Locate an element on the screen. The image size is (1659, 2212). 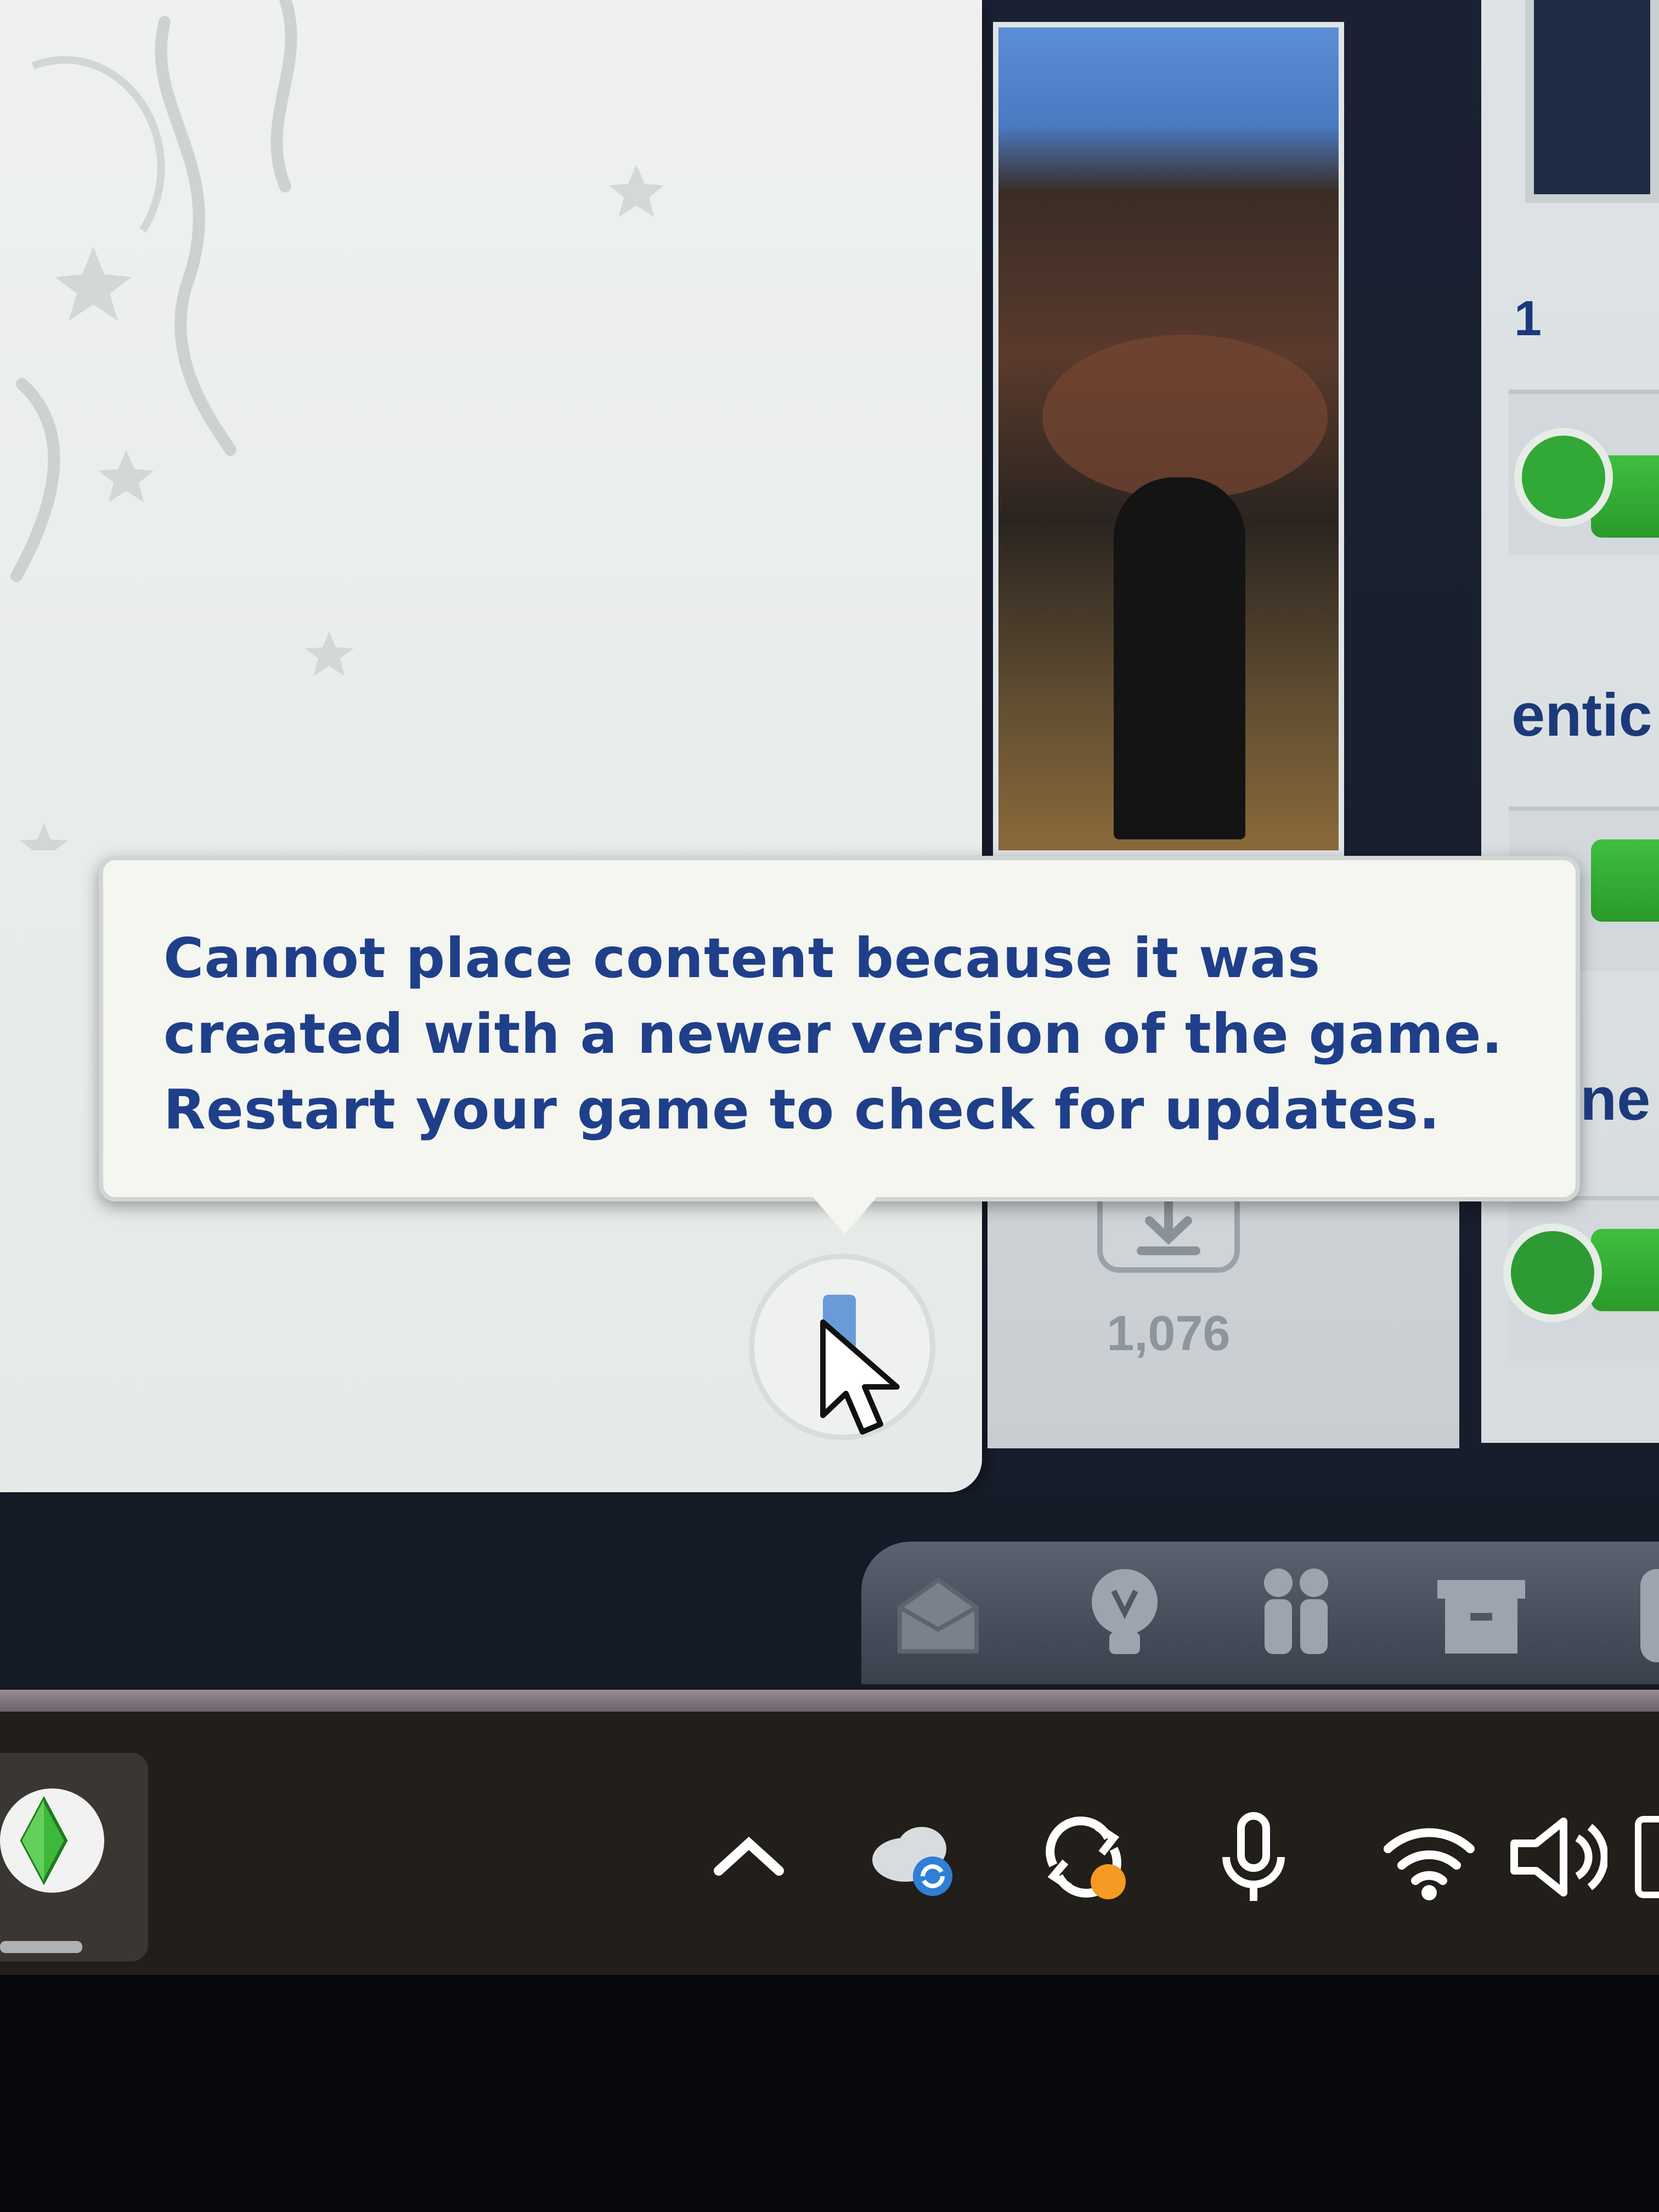
show-hidden-icons-chevron is located at coordinates (749, 1857).